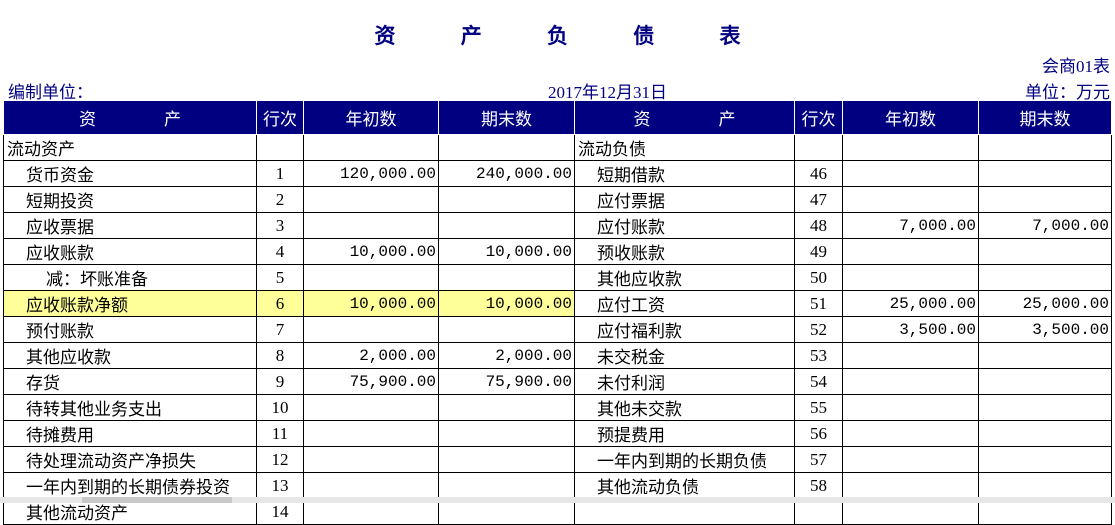  Describe the element at coordinates (818, 459) in the screenshot. I see `liability-line-cell: 57` at that location.